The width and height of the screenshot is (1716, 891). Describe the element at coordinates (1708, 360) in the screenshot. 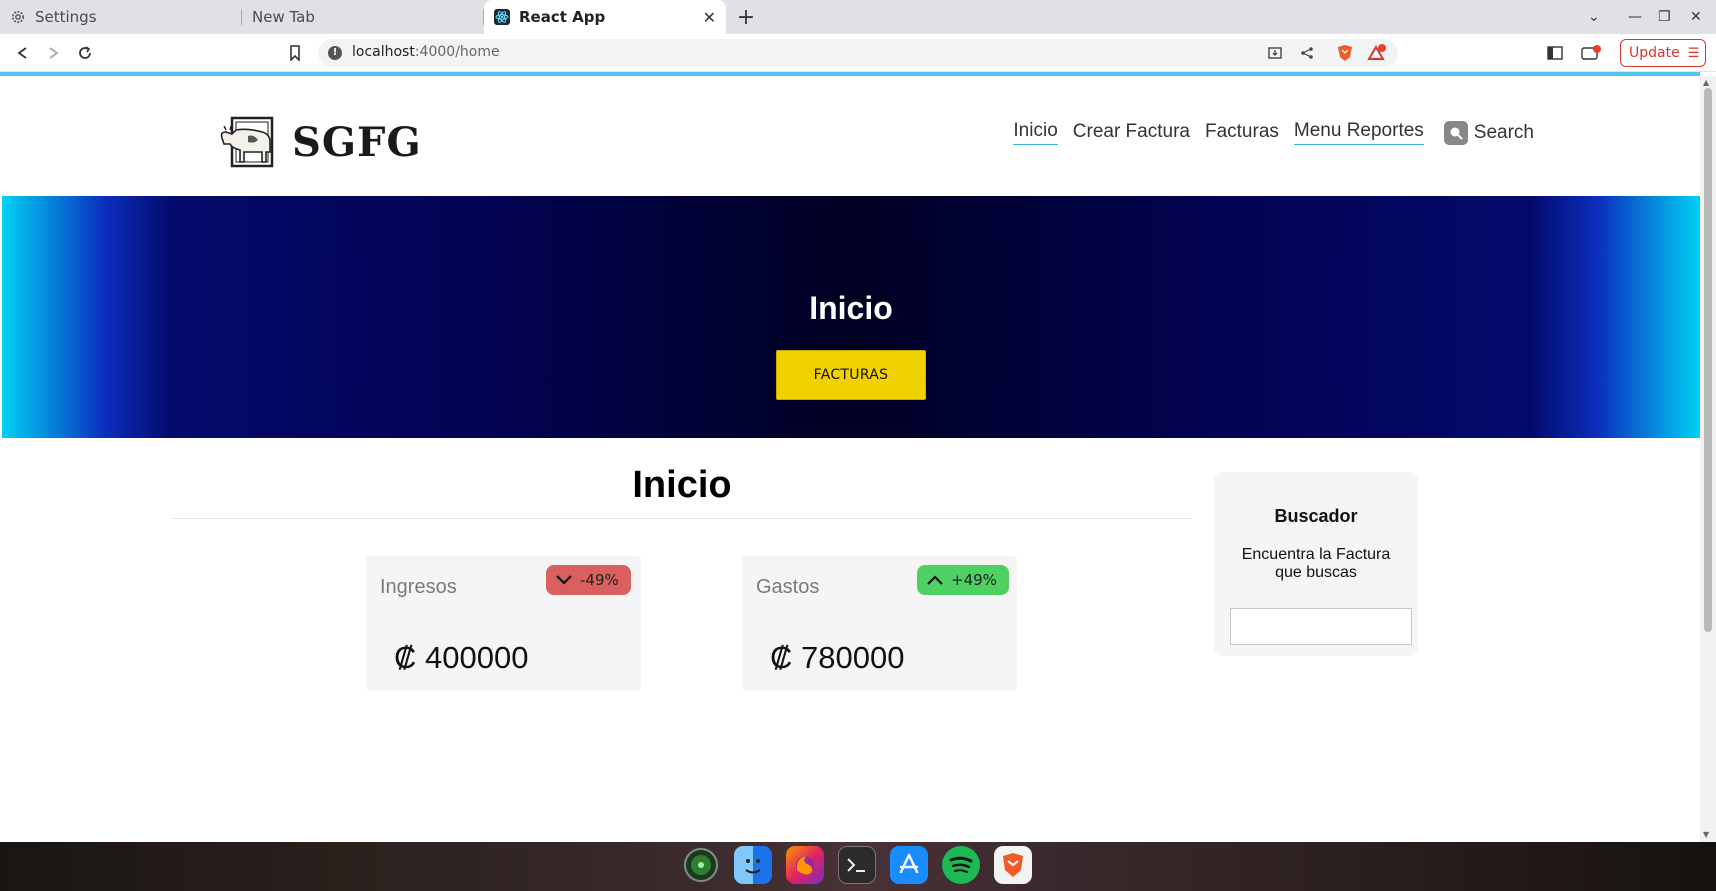

I see `scroll-thumb` at that location.